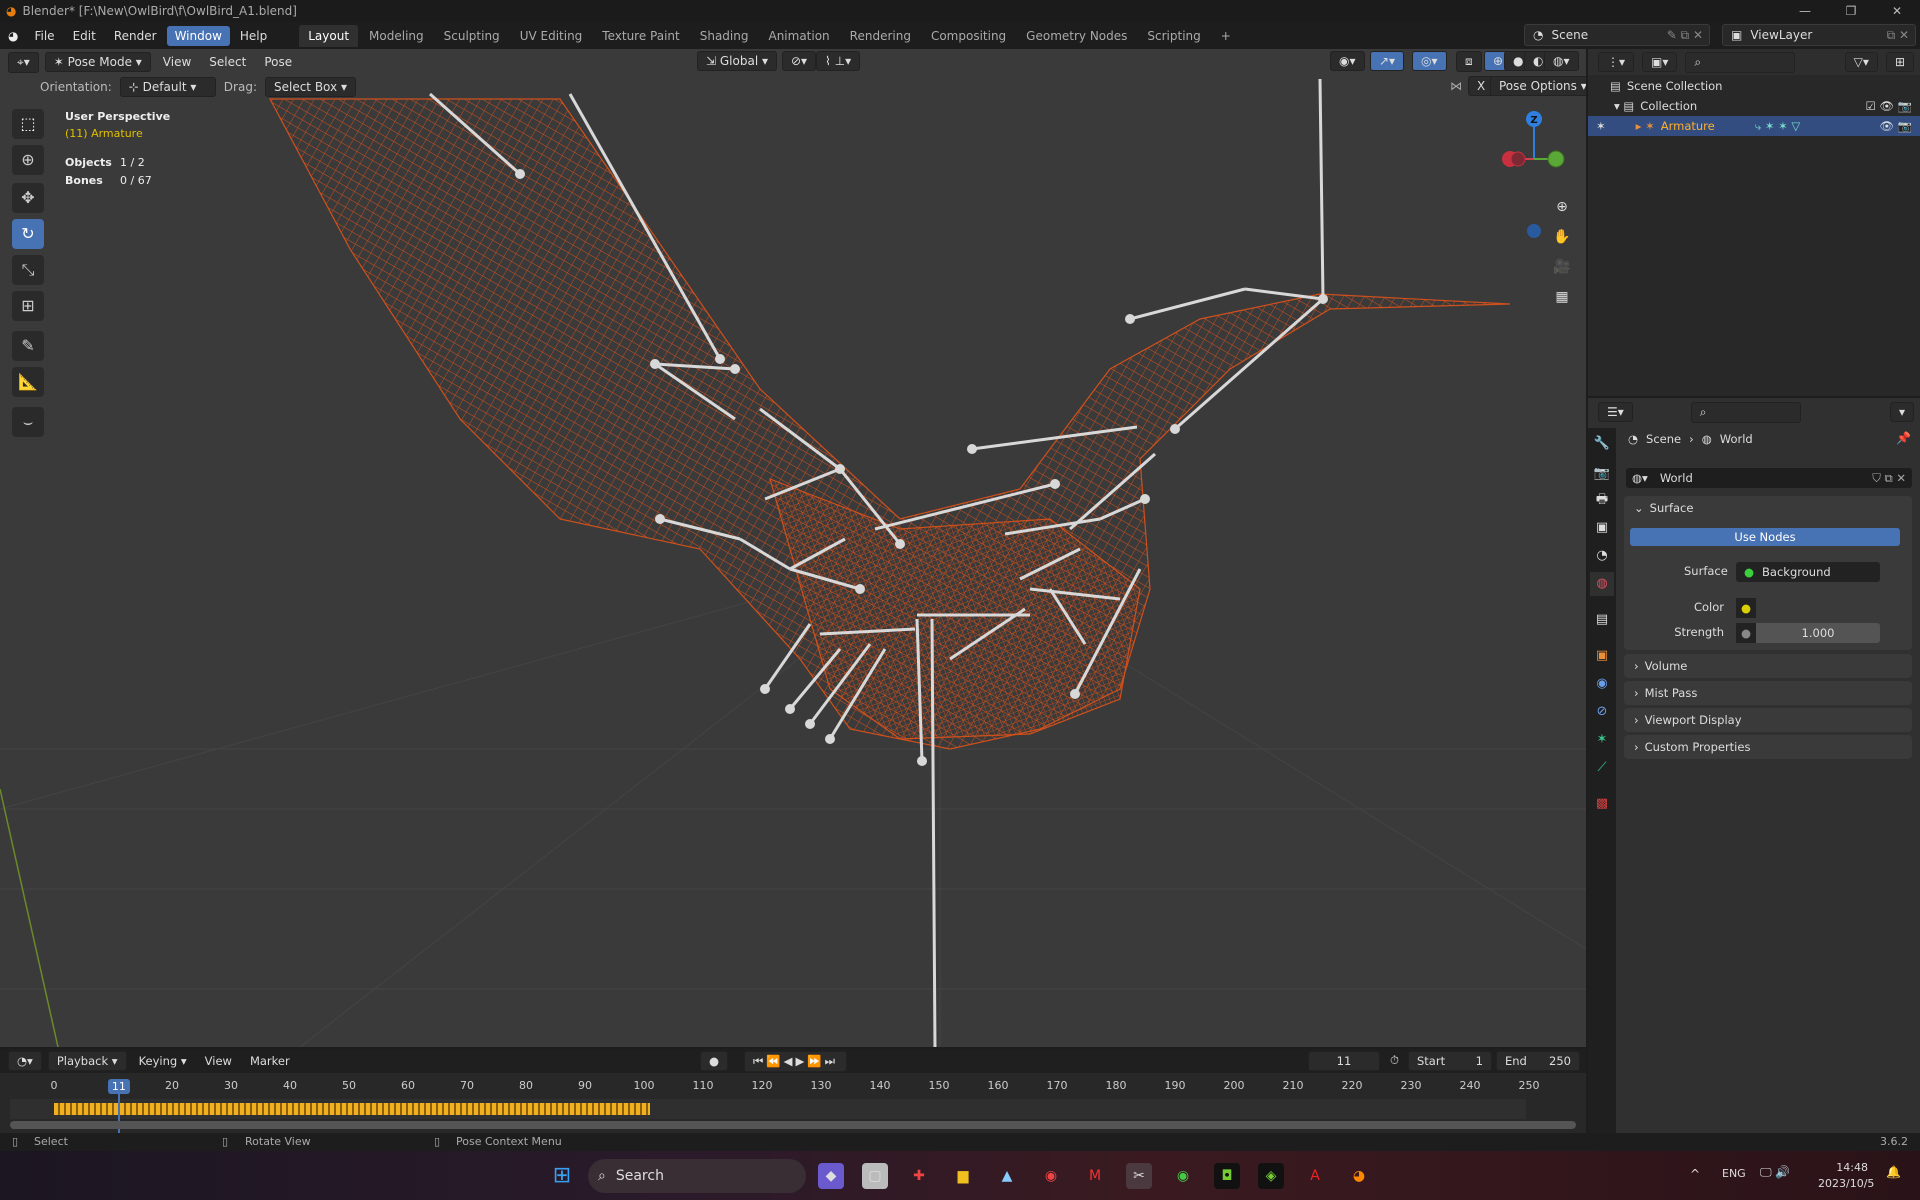  What do you see at coordinates (28, 382) in the screenshot?
I see `measure-tool: 📐` at bounding box center [28, 382].